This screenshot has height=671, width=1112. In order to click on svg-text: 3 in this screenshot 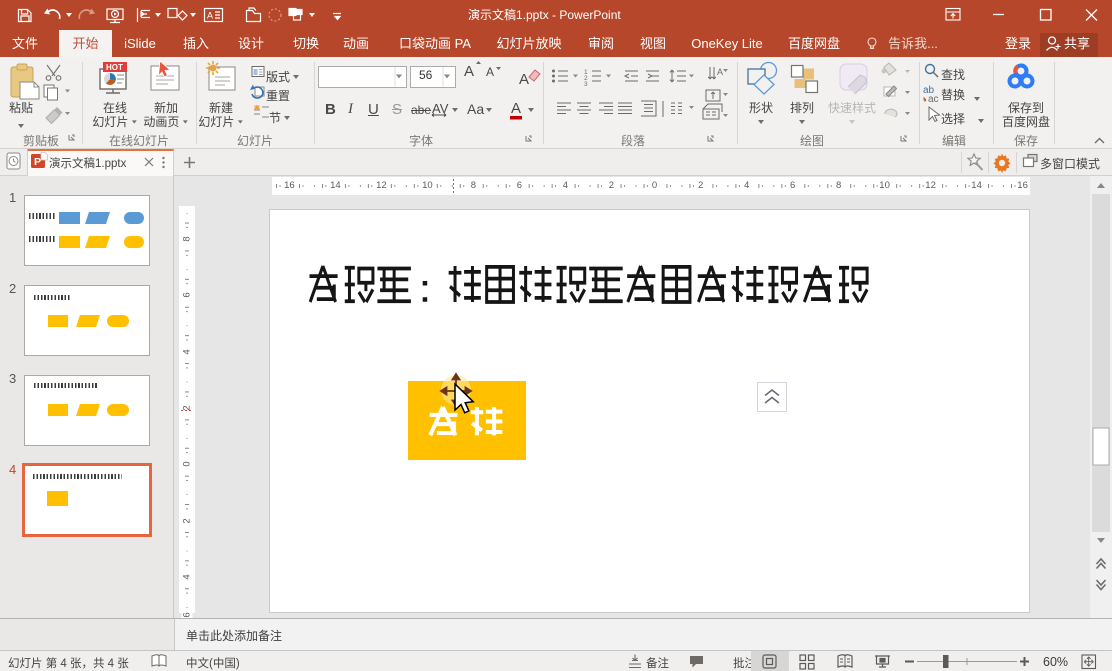, I will do `click(586, 84)`.